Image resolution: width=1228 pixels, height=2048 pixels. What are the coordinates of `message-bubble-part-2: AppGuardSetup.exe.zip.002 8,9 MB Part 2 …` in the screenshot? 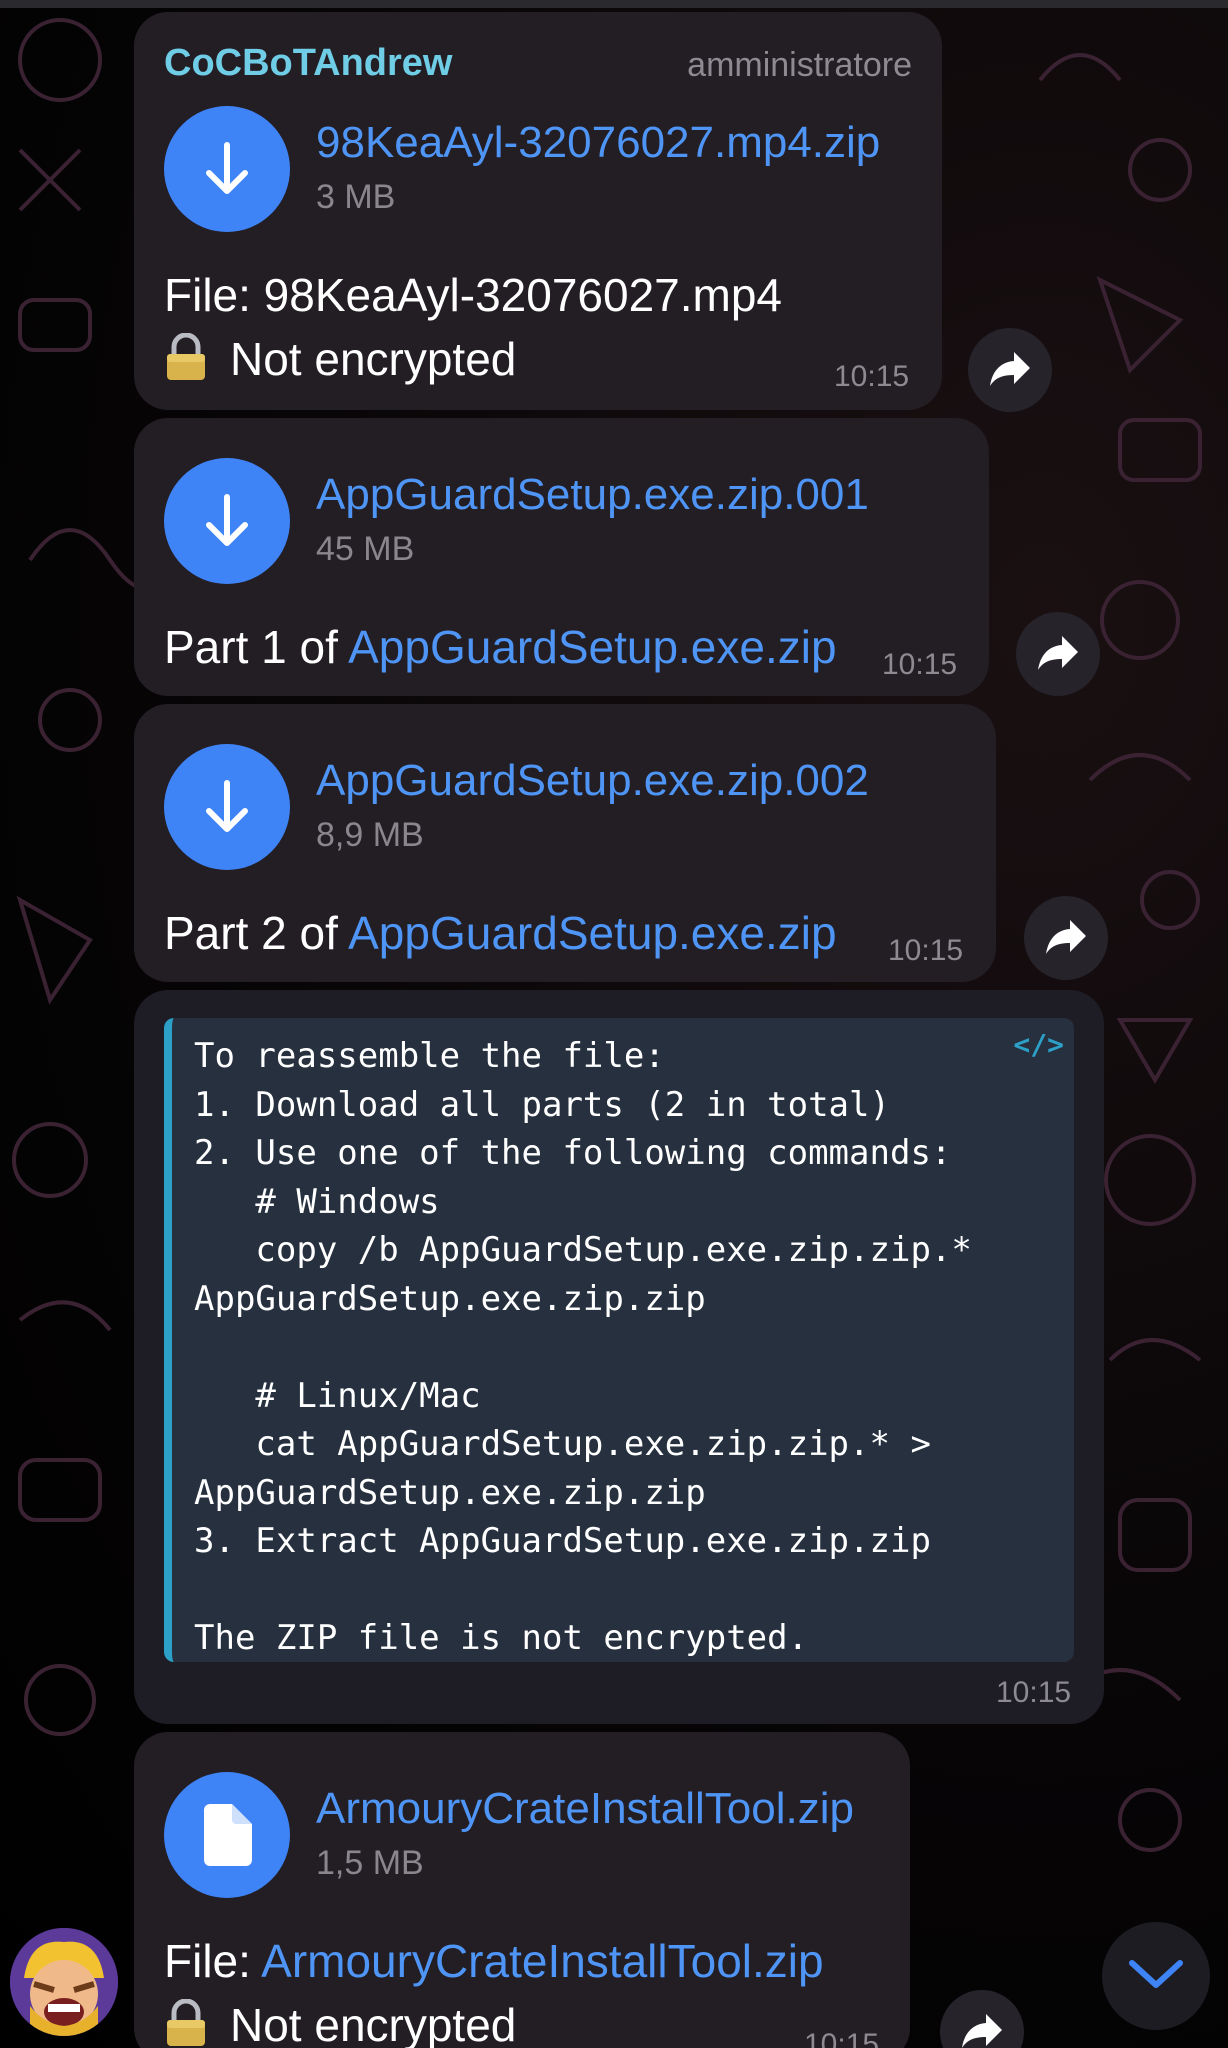 It's located at (565, 843).